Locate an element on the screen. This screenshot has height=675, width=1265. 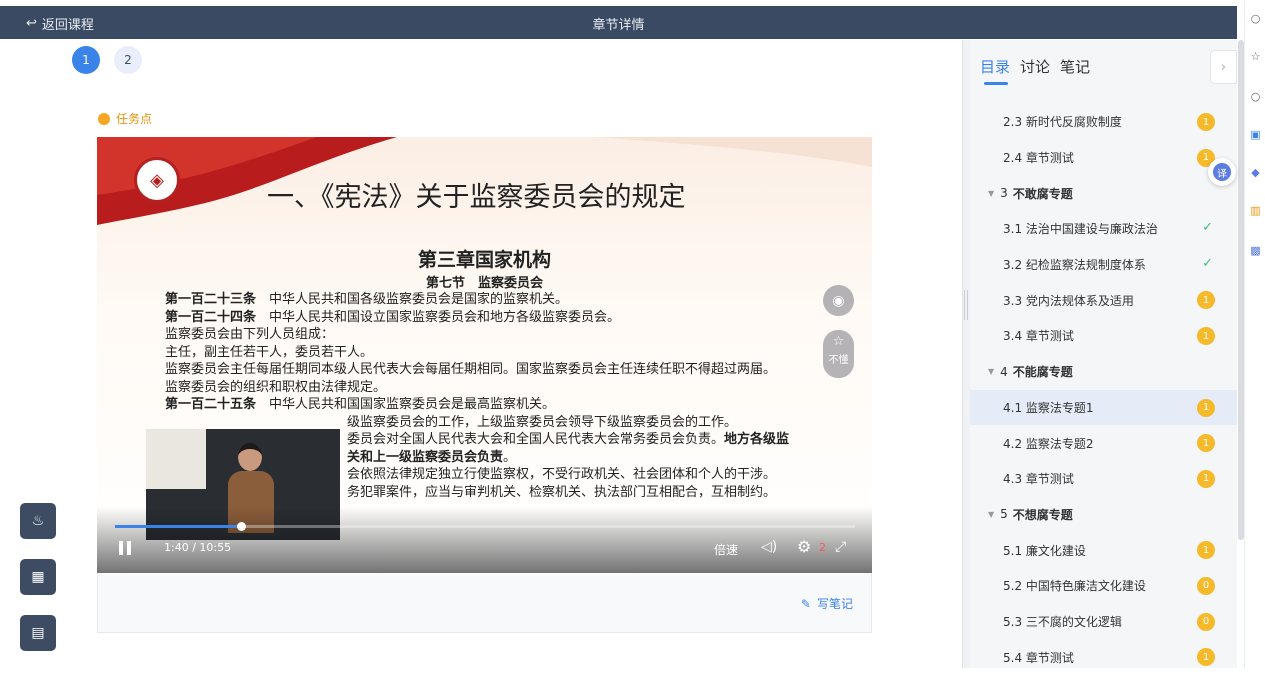
qrcode-tool-button: ▦ is located at coordinates (38, 577).